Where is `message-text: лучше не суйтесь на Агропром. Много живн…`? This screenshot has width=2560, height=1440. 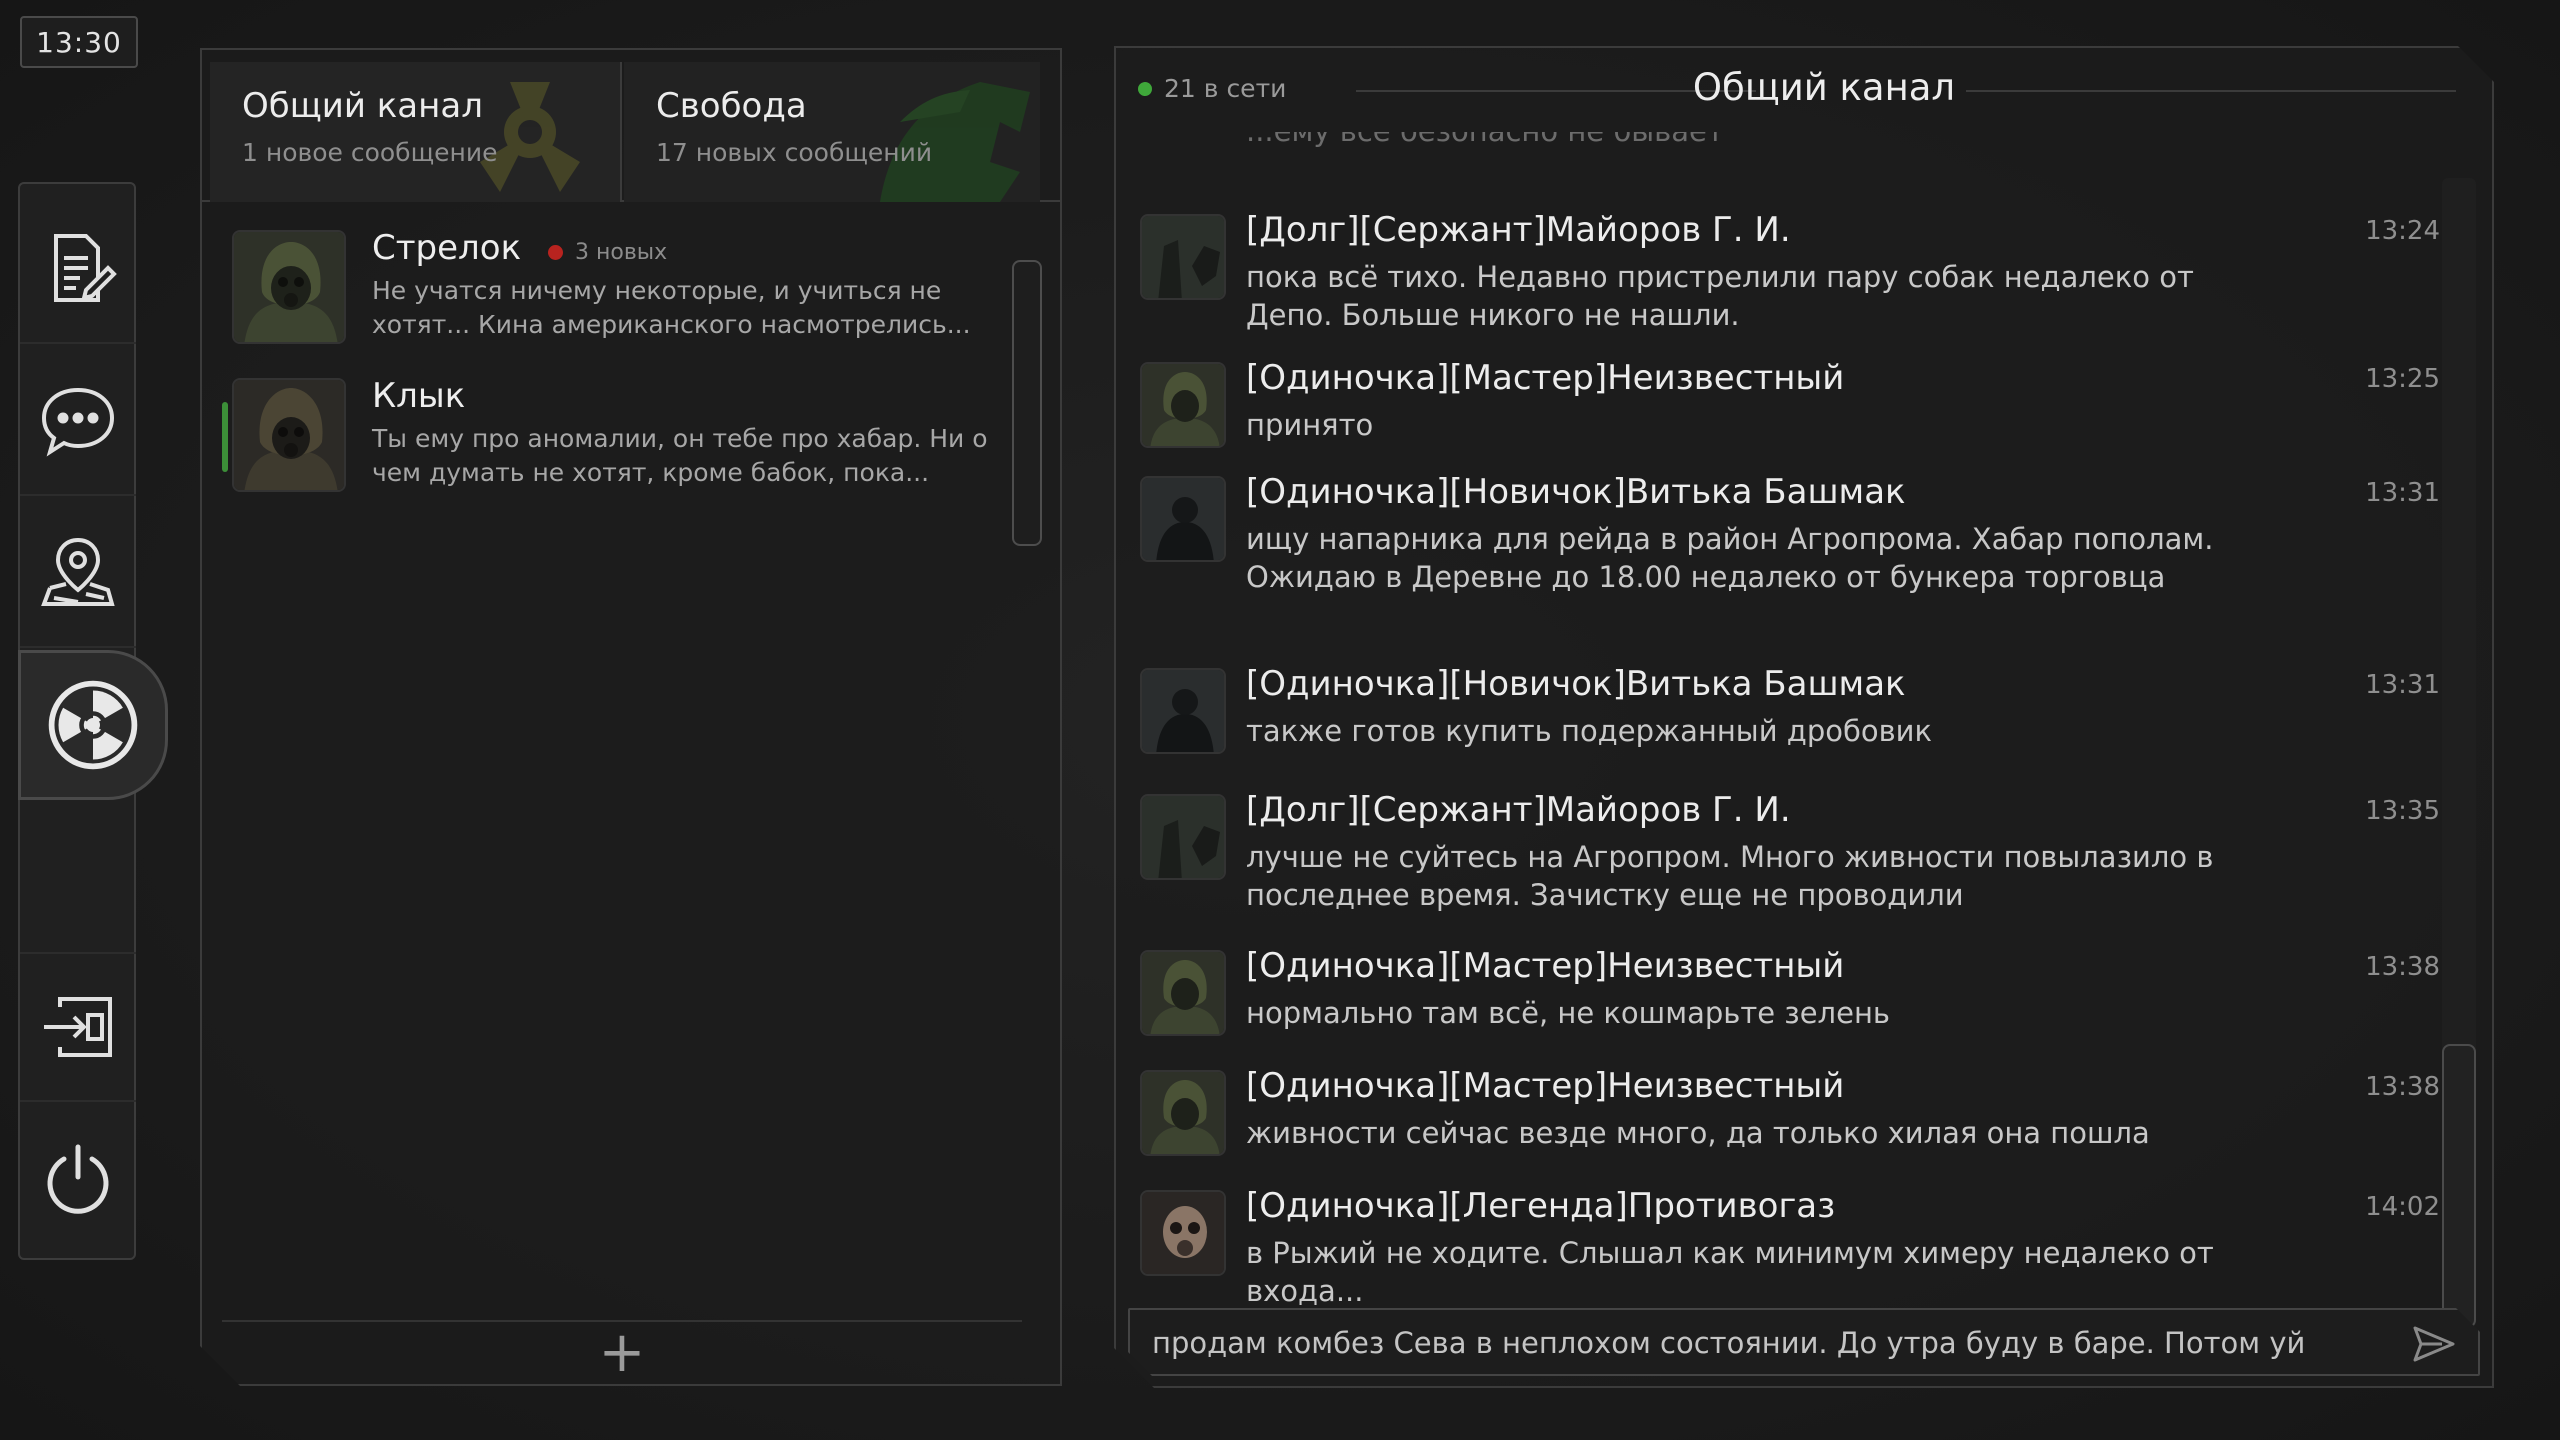 message-text: лучше не суйтесь на Агропром. Много живн… is located at coordinates (1730, 876).